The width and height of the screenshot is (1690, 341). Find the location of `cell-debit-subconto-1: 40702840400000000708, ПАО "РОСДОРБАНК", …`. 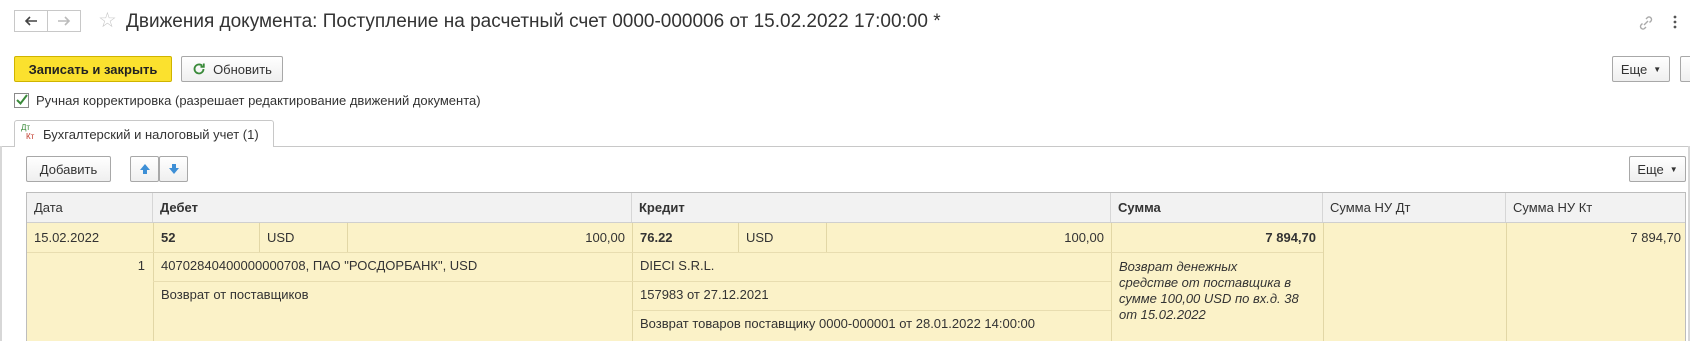

cell-debit-subconto-1: 40702840400000000708, ПАО "РОСДОРБАНК", … is located at coordinates (319, 265).